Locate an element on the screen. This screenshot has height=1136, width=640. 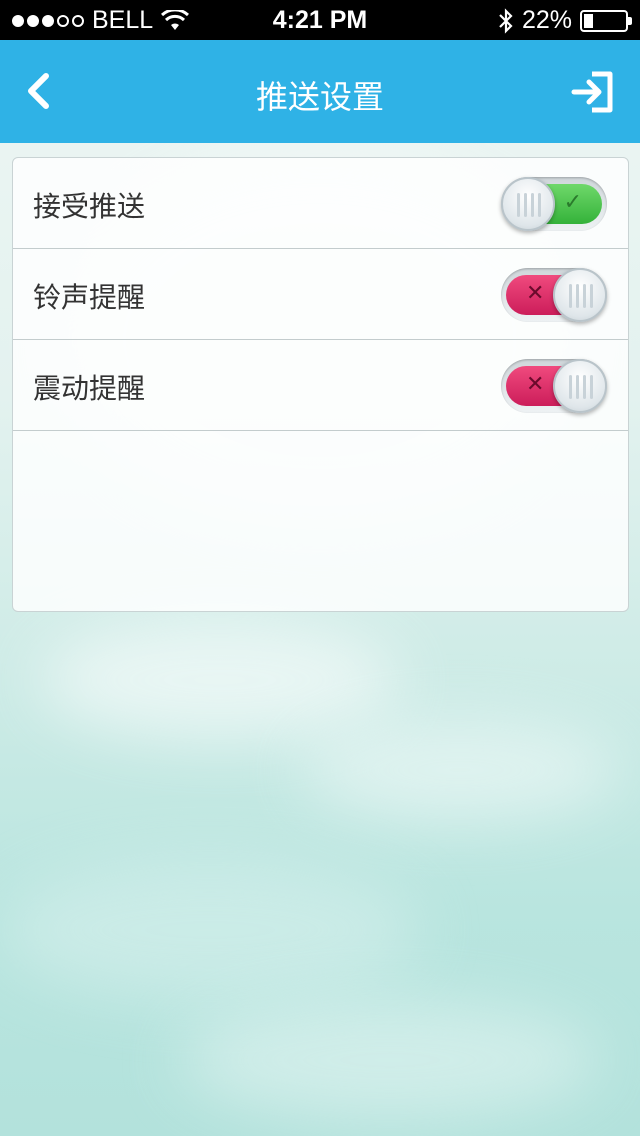
vibration-toggle: ✕ is located at coordinates (554, 386).